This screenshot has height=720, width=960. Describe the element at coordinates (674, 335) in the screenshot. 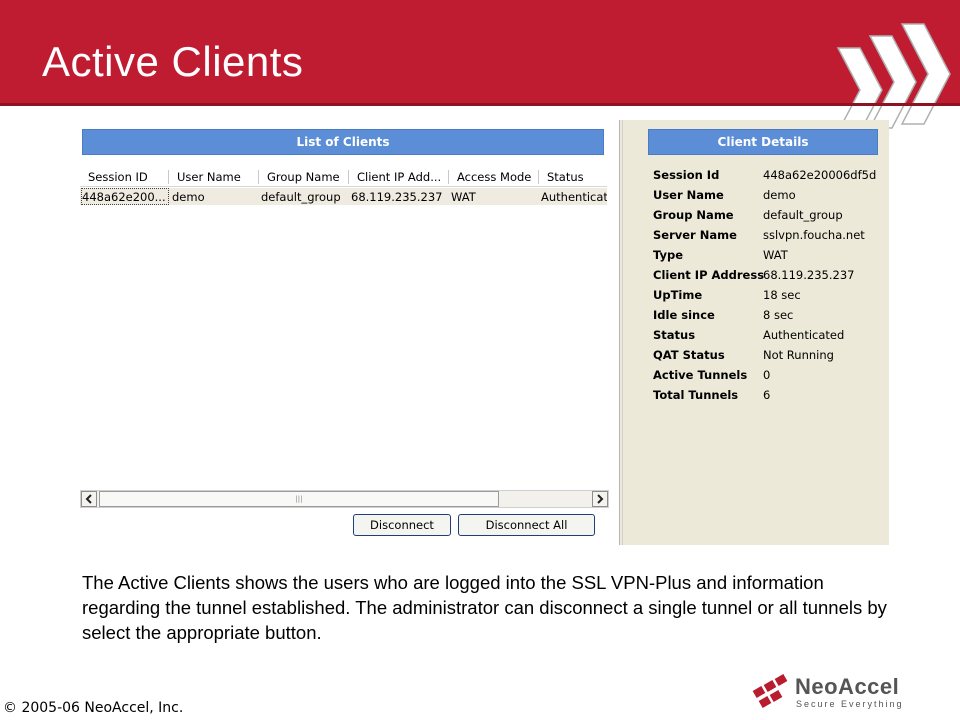

I see `detail-label: Status` at that location.